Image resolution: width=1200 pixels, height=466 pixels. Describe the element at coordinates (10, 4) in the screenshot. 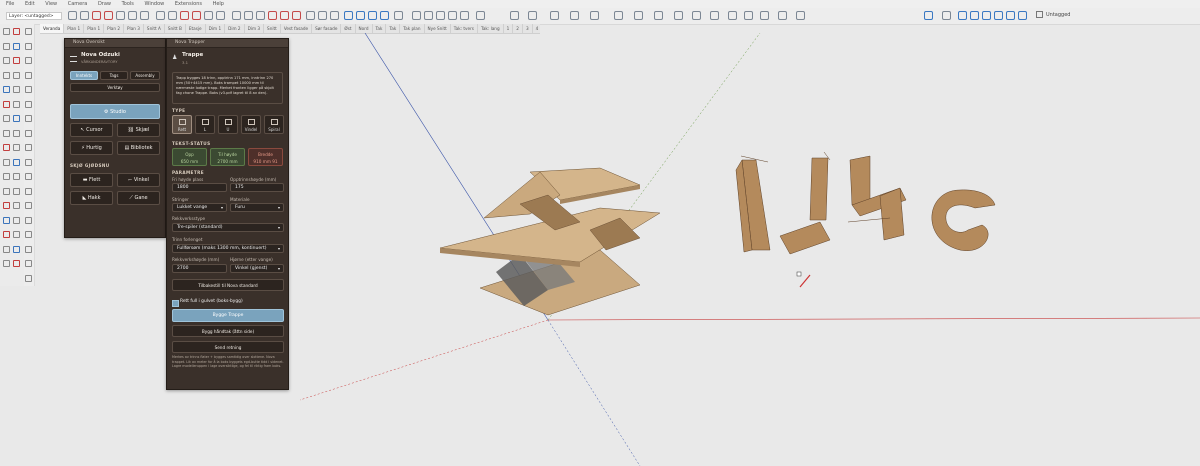

I see `menu-file: File` at that location.